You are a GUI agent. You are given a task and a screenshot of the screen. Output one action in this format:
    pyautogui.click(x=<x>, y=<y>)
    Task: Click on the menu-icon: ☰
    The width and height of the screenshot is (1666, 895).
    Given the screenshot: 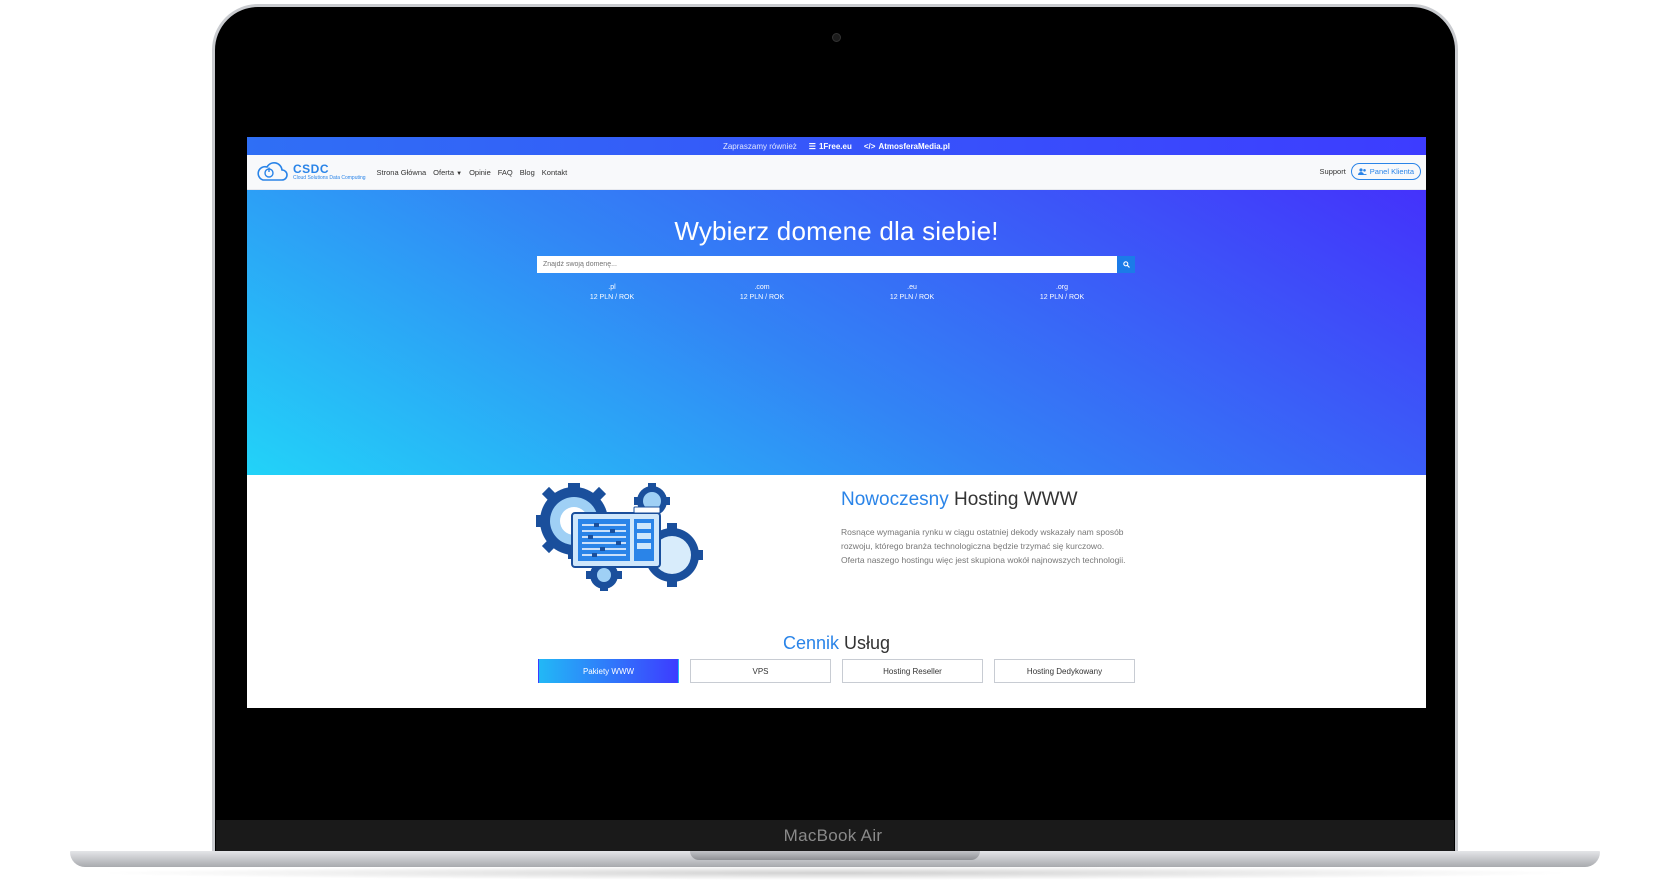 What is the action you would take?
    pyautogui.click(x=812, y=146)
    